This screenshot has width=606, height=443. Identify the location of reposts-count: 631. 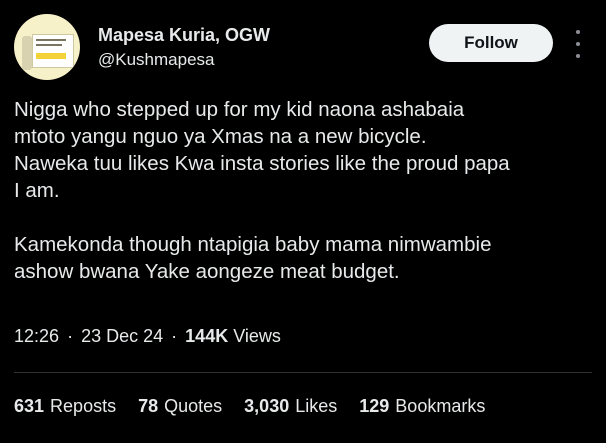
(29, 406).